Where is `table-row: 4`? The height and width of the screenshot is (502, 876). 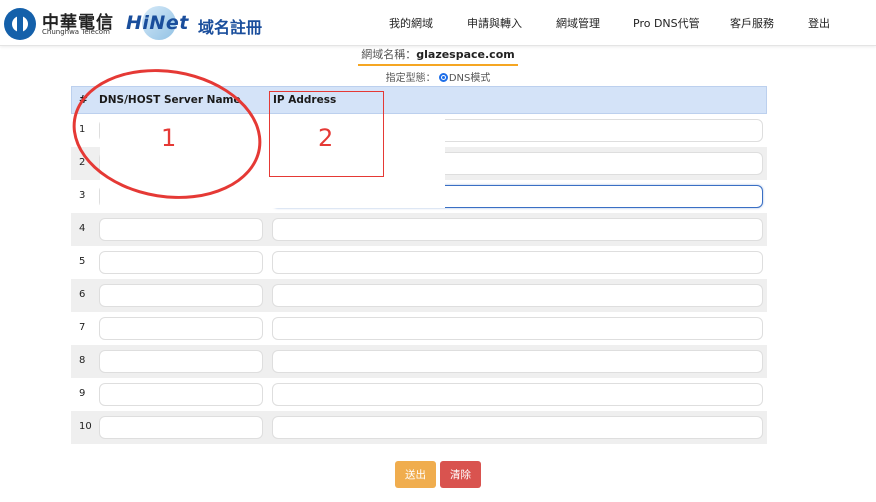
table-row: 4 is located at coordinates (419, 229).